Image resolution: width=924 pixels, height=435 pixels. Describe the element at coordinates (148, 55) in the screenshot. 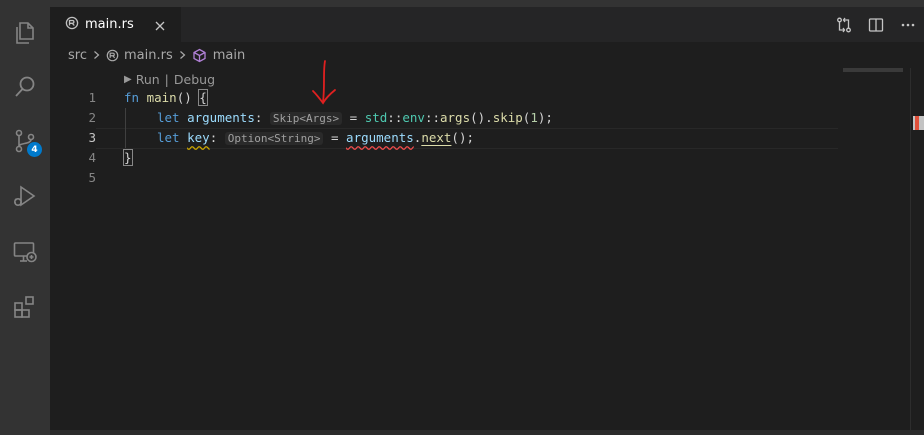

I see `breadcrumb-file-label: main.rs` at that location.